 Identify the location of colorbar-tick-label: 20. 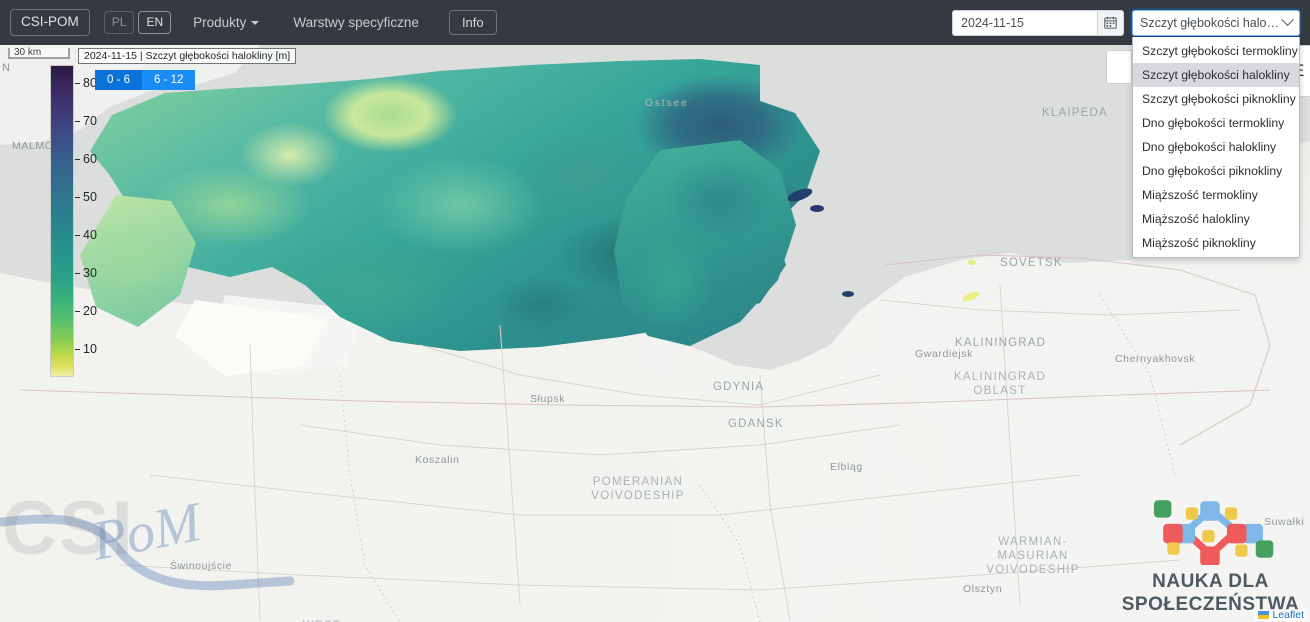
(90, 311).